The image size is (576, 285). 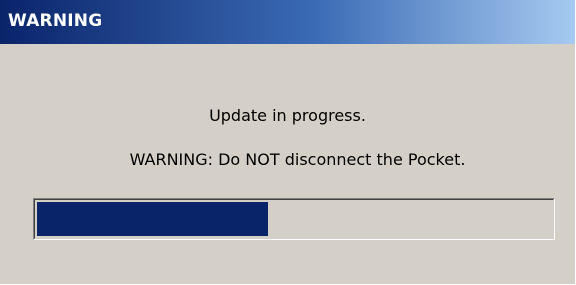 I want to click on progress-bar, so click(x=294, y=219).